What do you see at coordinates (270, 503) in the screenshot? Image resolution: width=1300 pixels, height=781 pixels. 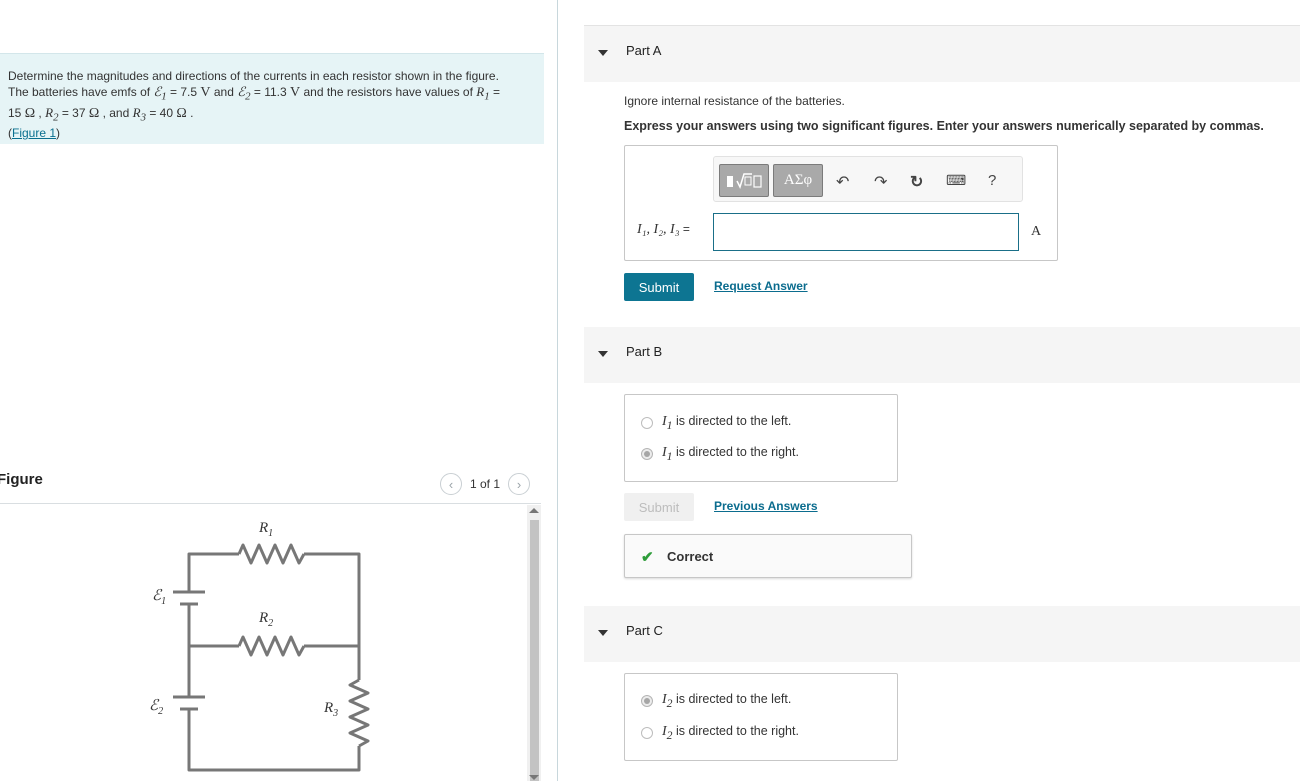 I see `divider` at bounding box center [270, 503].